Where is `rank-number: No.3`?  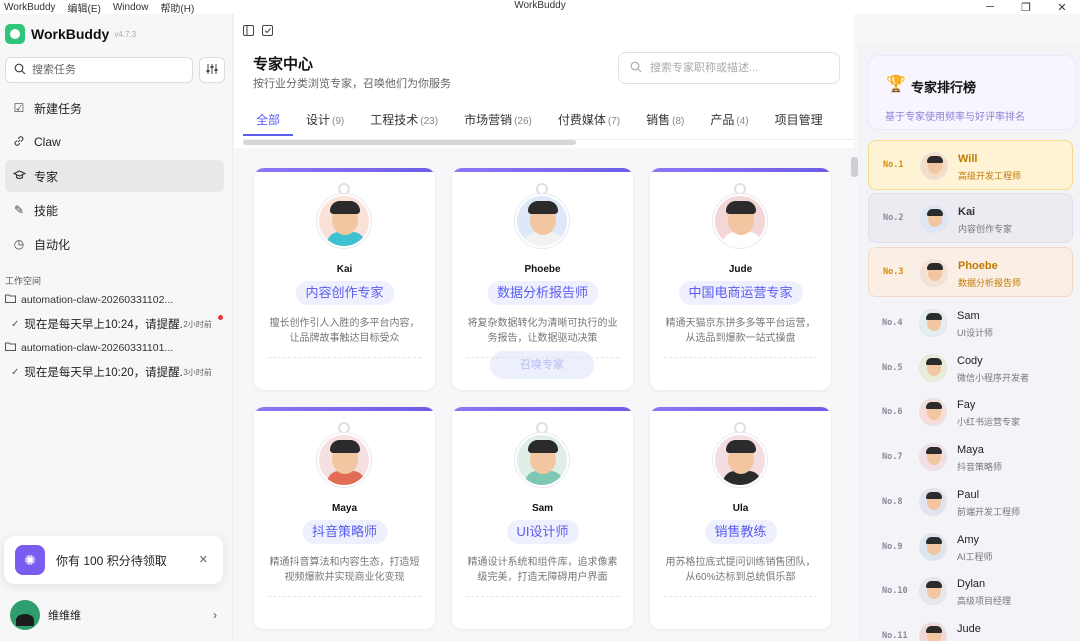
rank-number: No.3 is located at coordinates (893, 272).